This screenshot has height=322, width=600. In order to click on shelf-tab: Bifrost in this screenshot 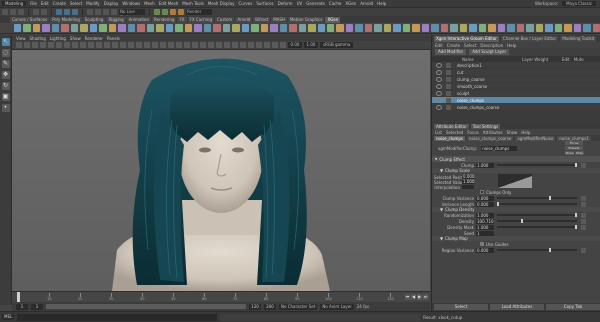, I will do `click(262, 19)`.